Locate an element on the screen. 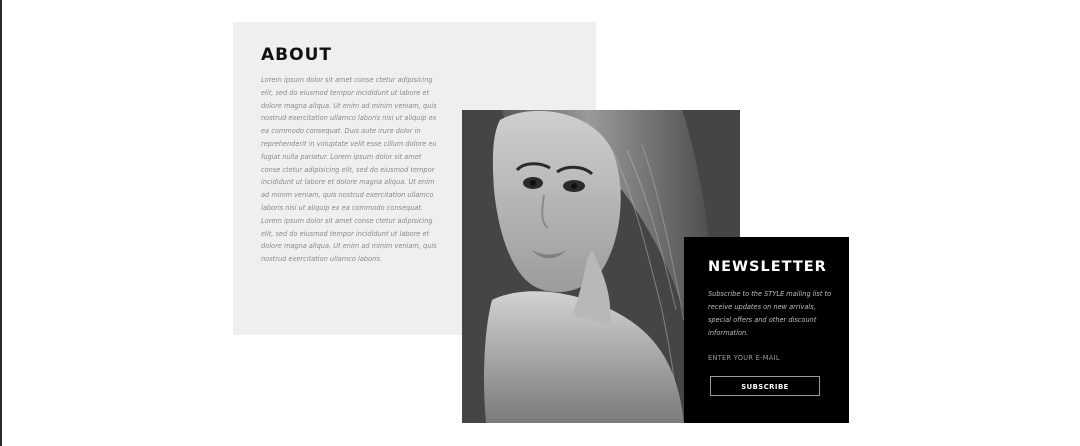  about-title: ABOUT is located at coordinates (296, 55).